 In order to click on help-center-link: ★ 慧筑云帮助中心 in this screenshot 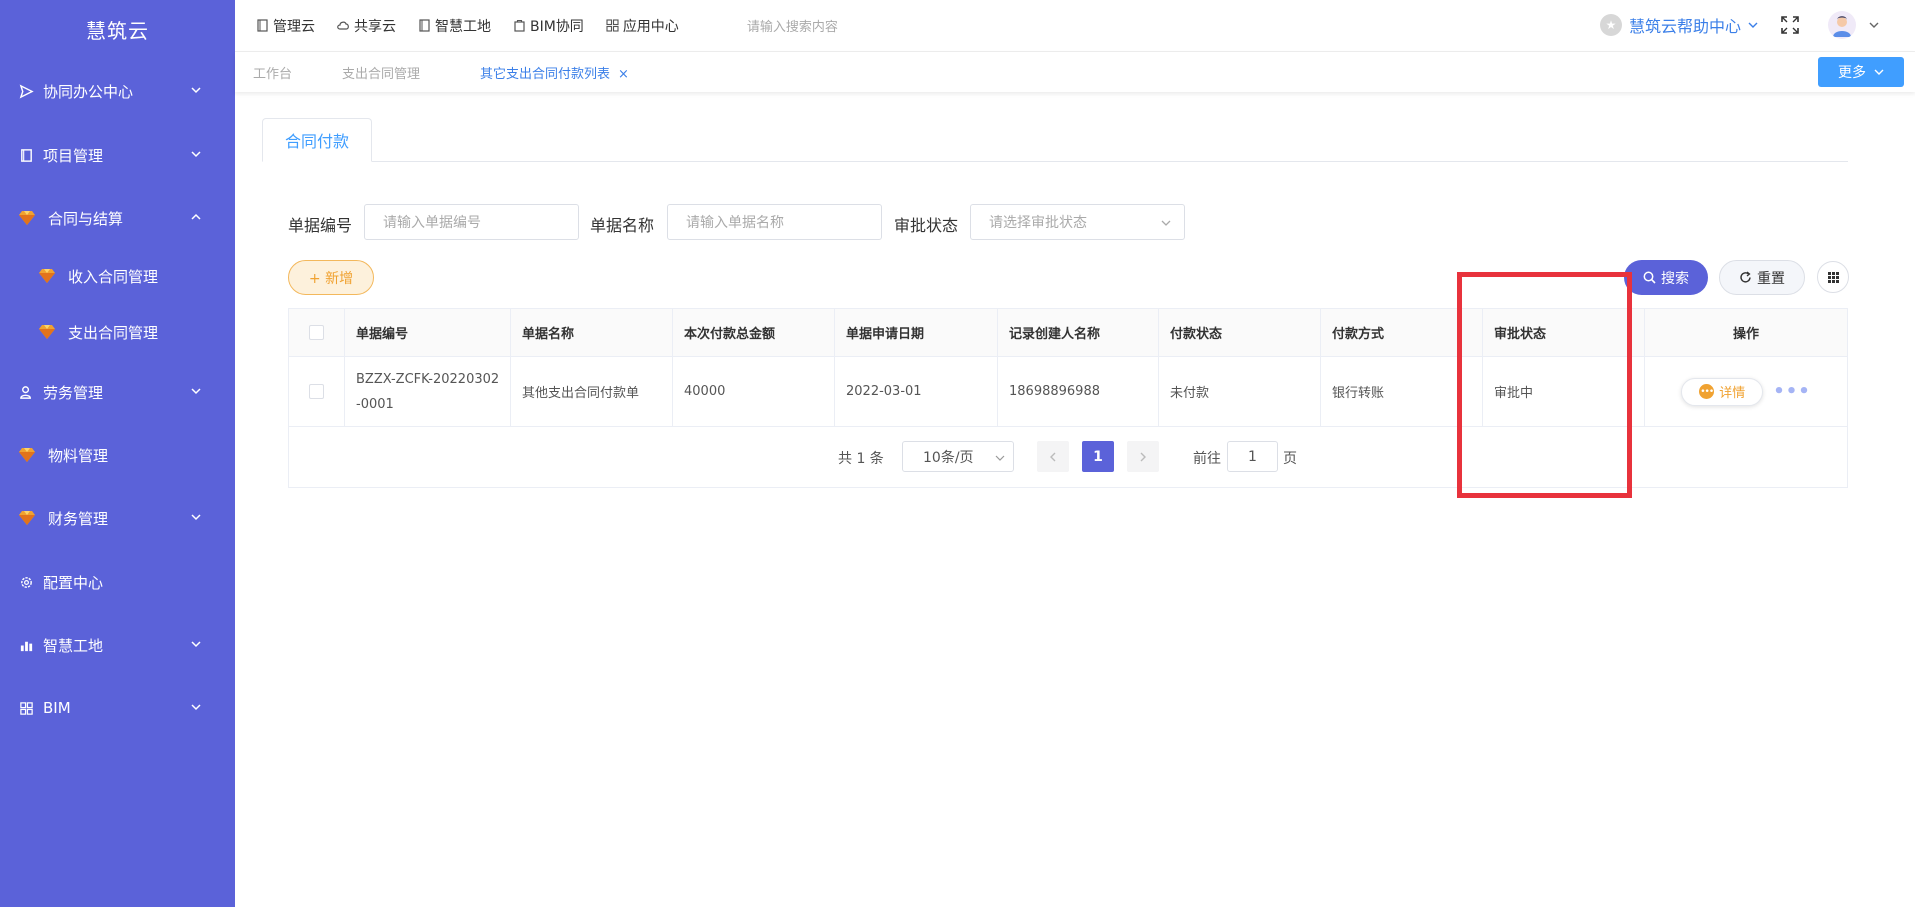, I will do `click(1679, 25)`.